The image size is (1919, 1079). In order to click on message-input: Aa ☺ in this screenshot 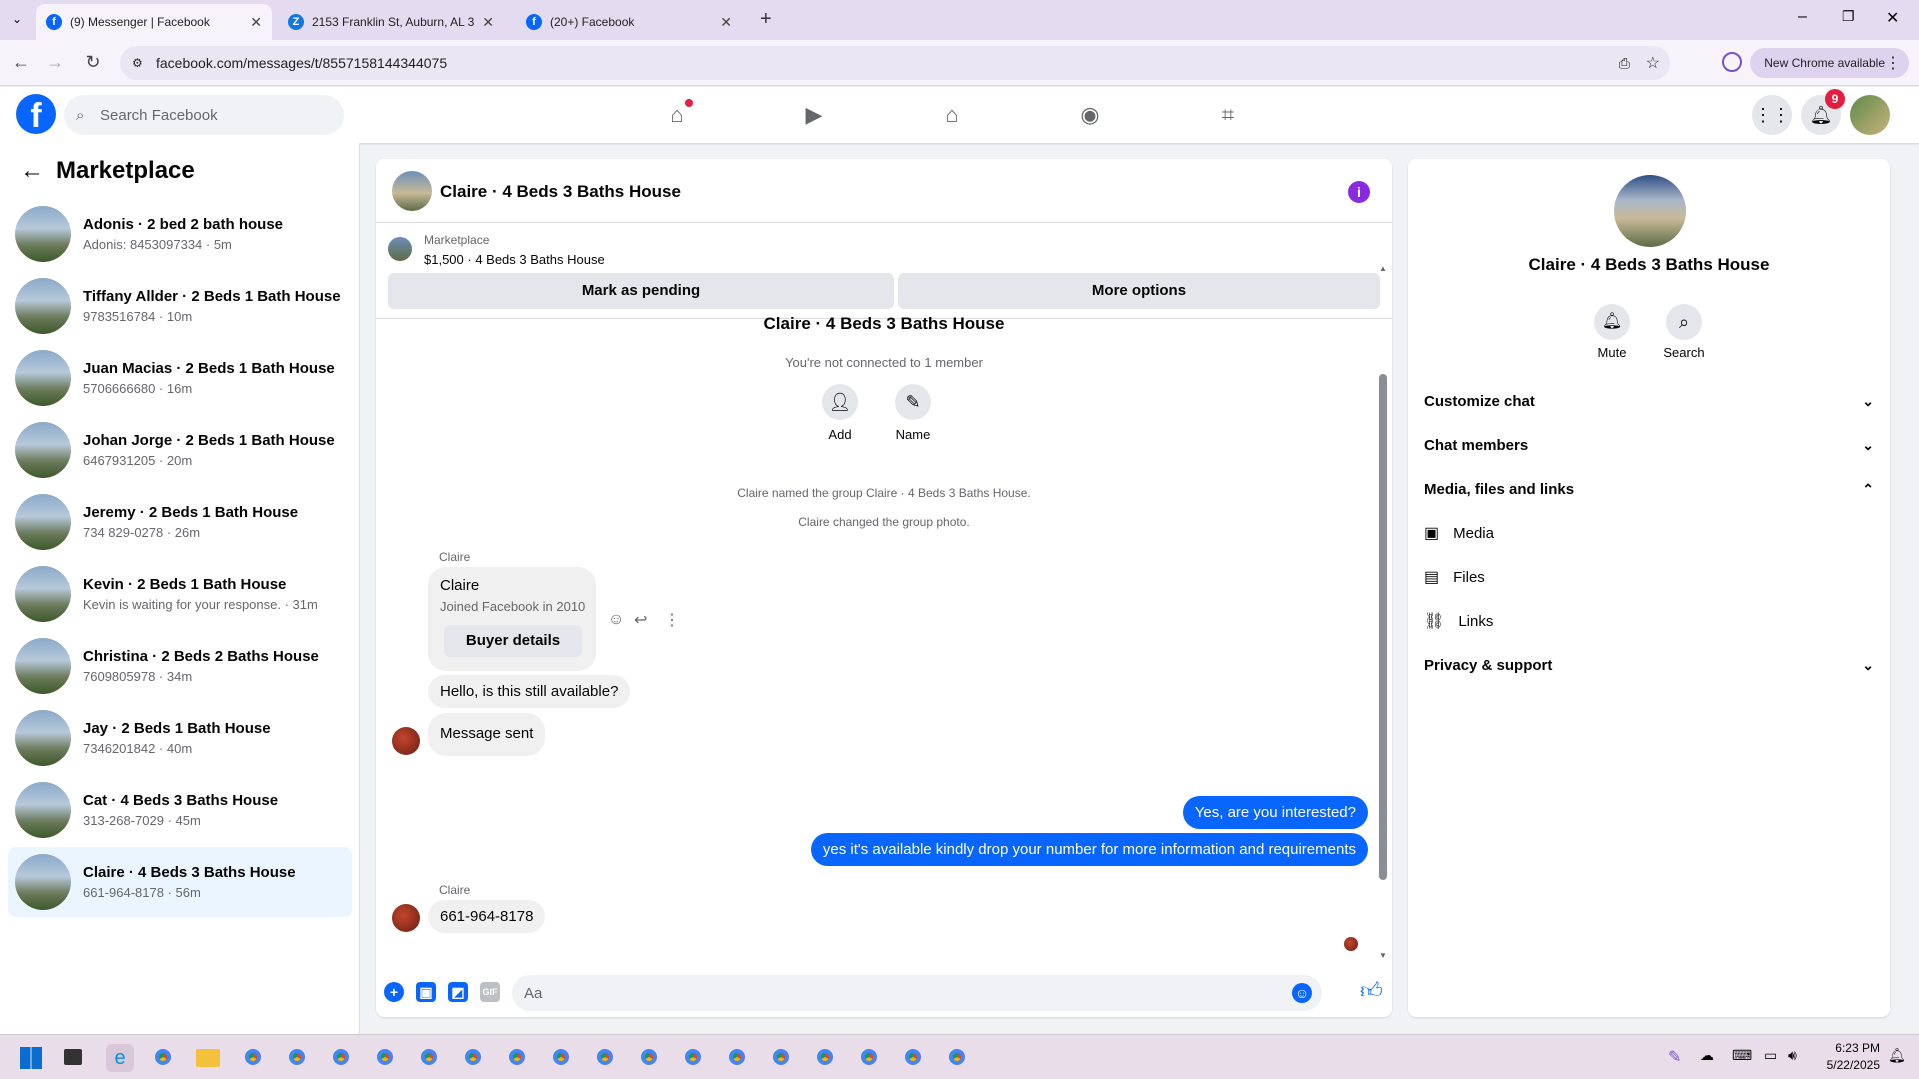, I will do `click(917, 993)`.